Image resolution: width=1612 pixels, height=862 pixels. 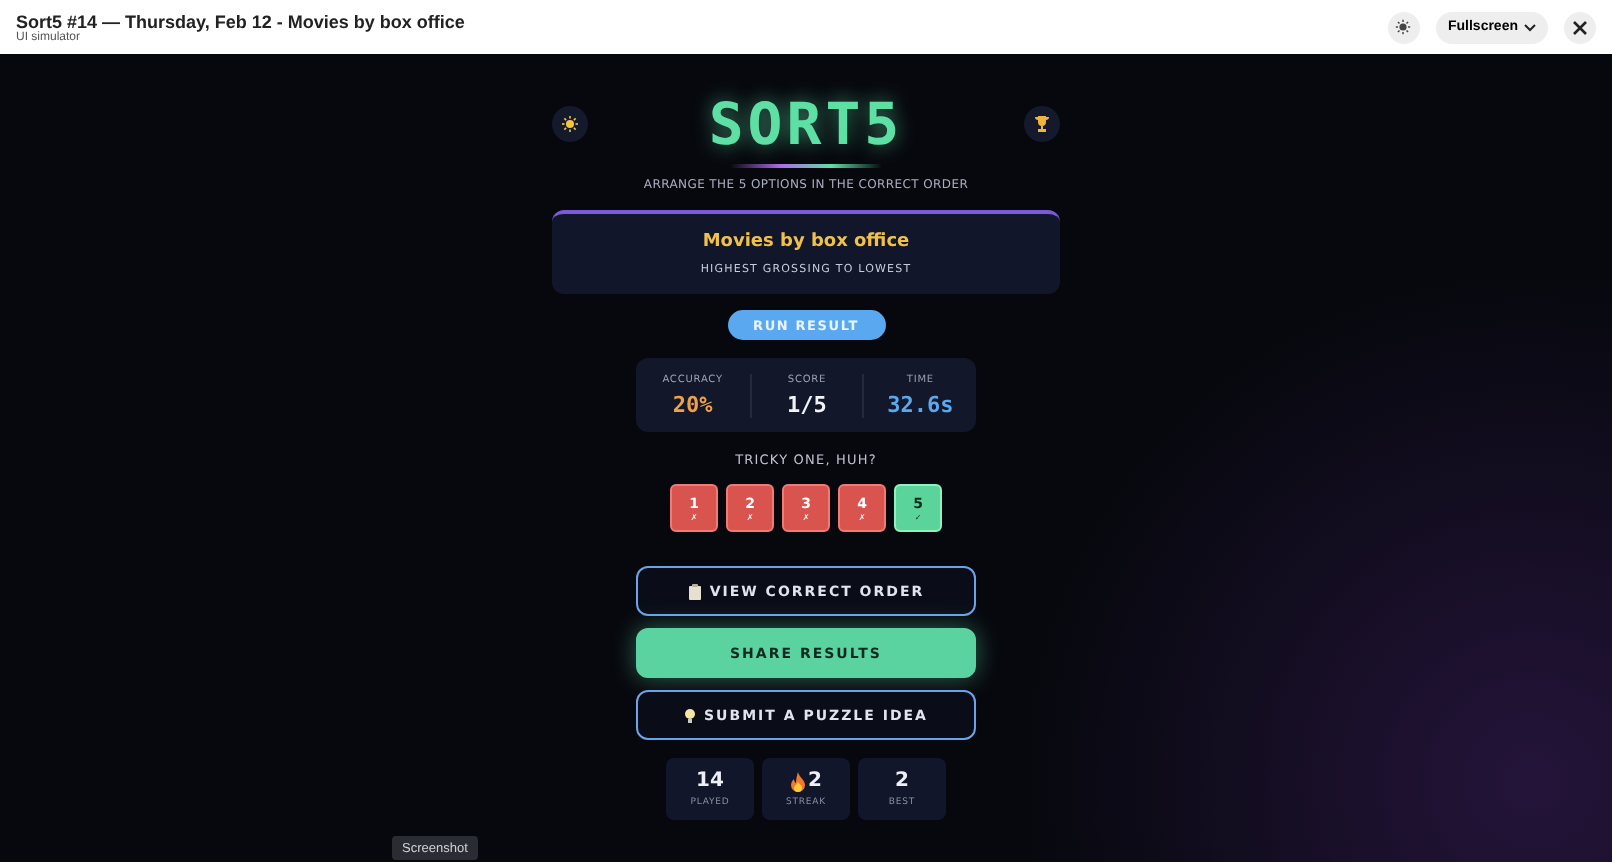 I want to click on game-logo: SORT5, so click(x=806, y=124).